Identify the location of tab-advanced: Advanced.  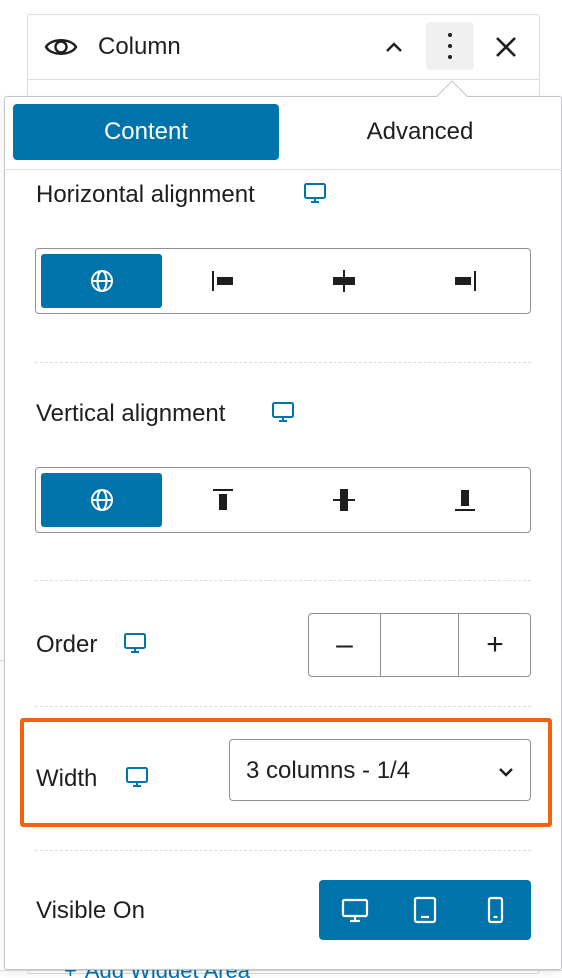
(420, 132).